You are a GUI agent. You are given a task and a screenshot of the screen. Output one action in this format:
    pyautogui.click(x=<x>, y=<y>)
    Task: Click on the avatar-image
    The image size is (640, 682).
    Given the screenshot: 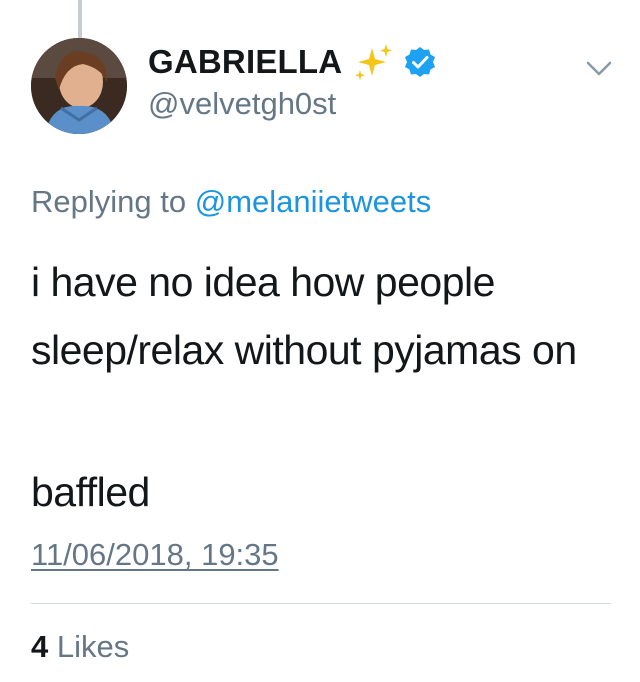 What is the action you would take?
    pyautogui.click(x=79, y=86)
    